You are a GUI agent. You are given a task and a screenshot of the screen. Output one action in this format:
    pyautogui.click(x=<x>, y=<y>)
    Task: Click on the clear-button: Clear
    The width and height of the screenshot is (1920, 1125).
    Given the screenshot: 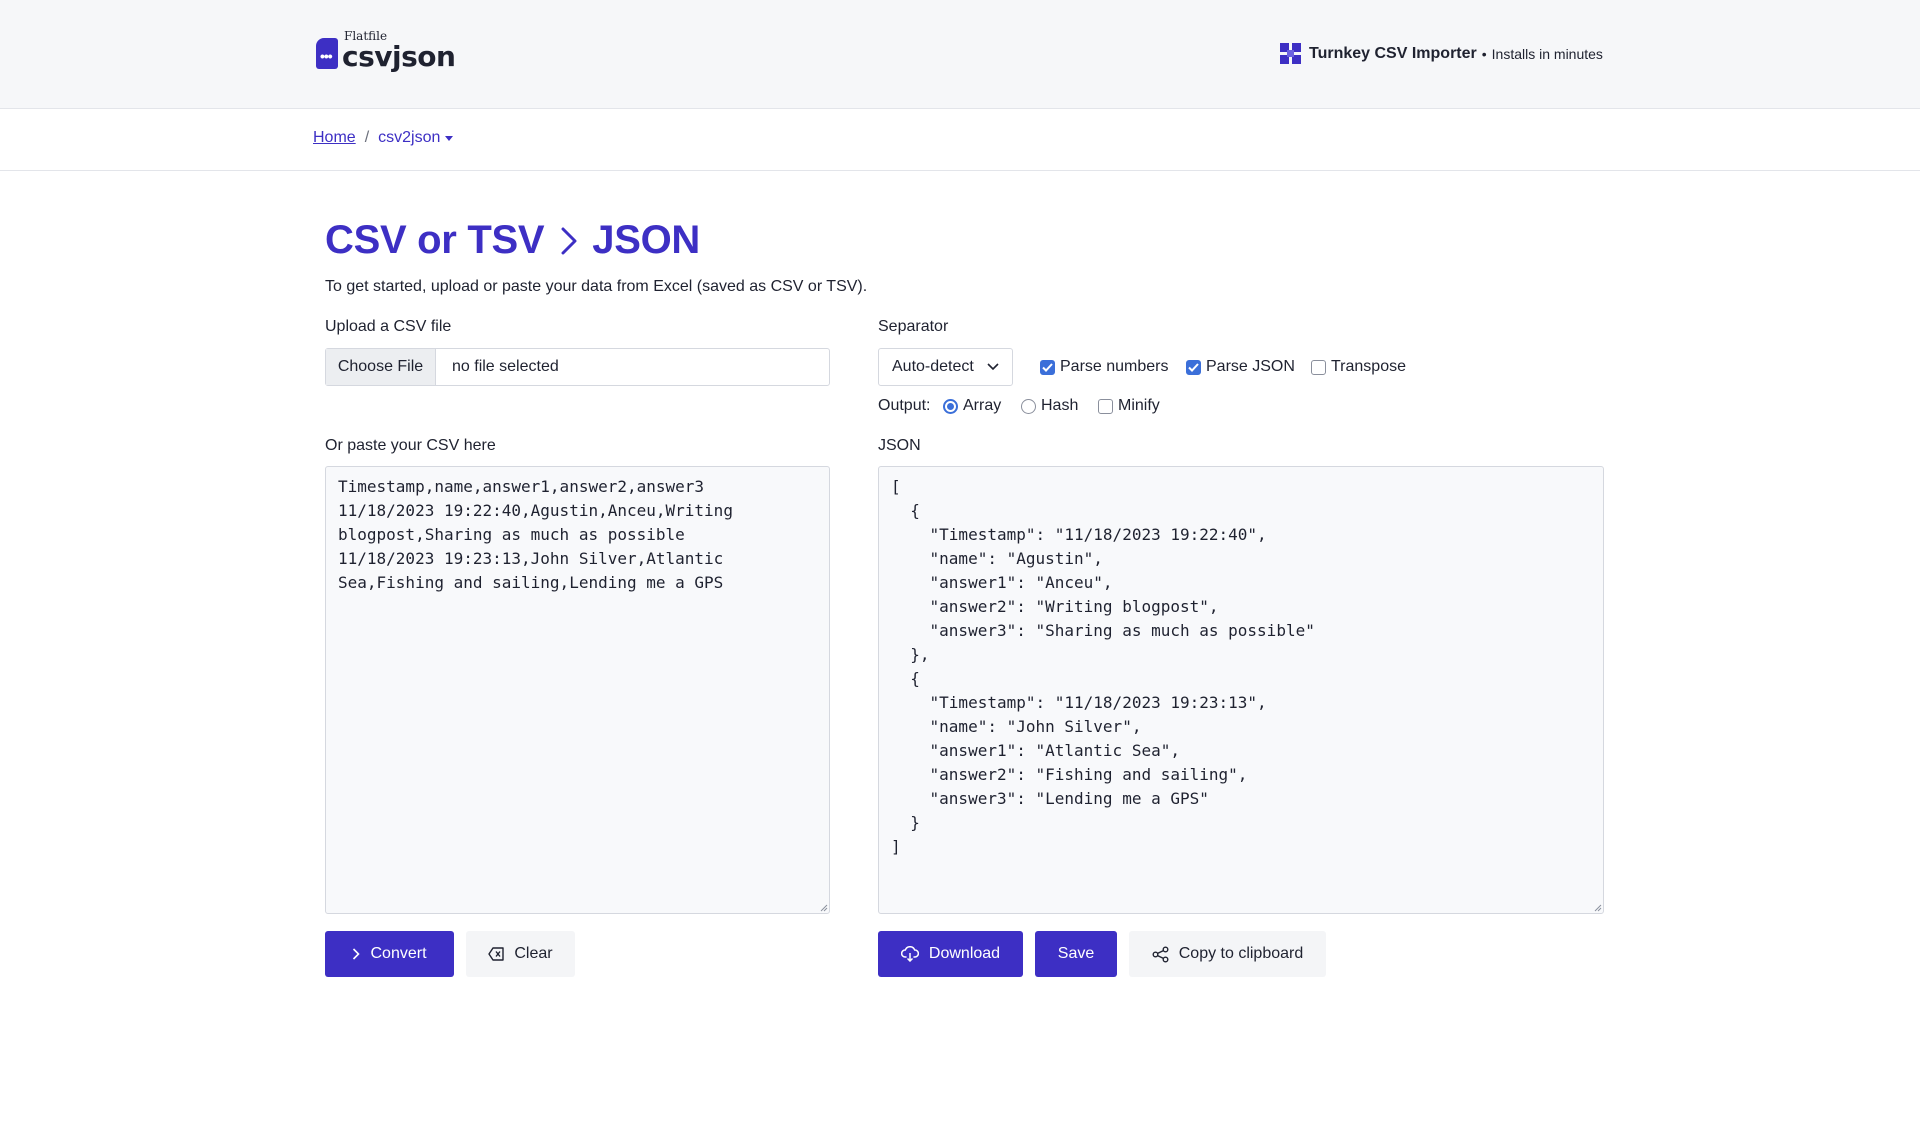 What is the action you would take?
    pyautogui.click(x=520, y=954)
    